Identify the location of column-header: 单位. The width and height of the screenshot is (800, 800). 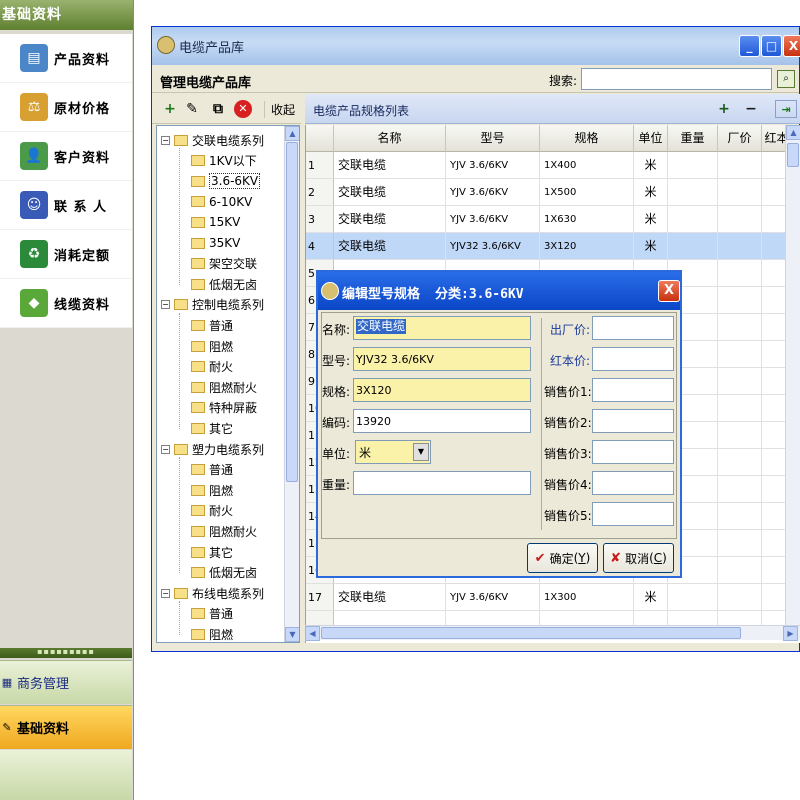
(651, 138).